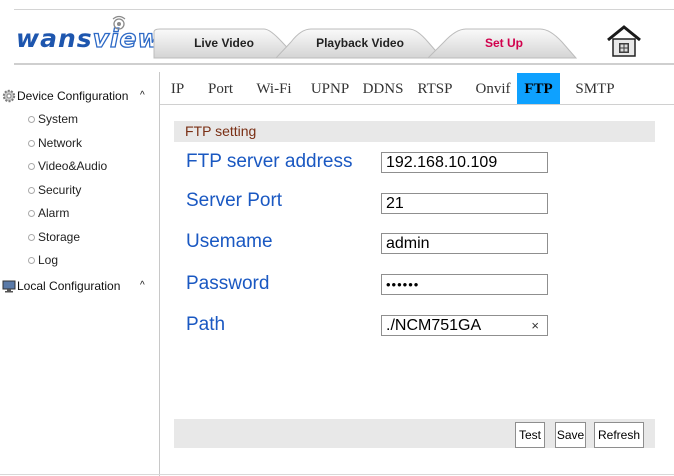  What do you see at coordinates (80, 214) in the screenshot?
I see `sidebar-item-alarm: Alarm` at bounding box center [80, 214].